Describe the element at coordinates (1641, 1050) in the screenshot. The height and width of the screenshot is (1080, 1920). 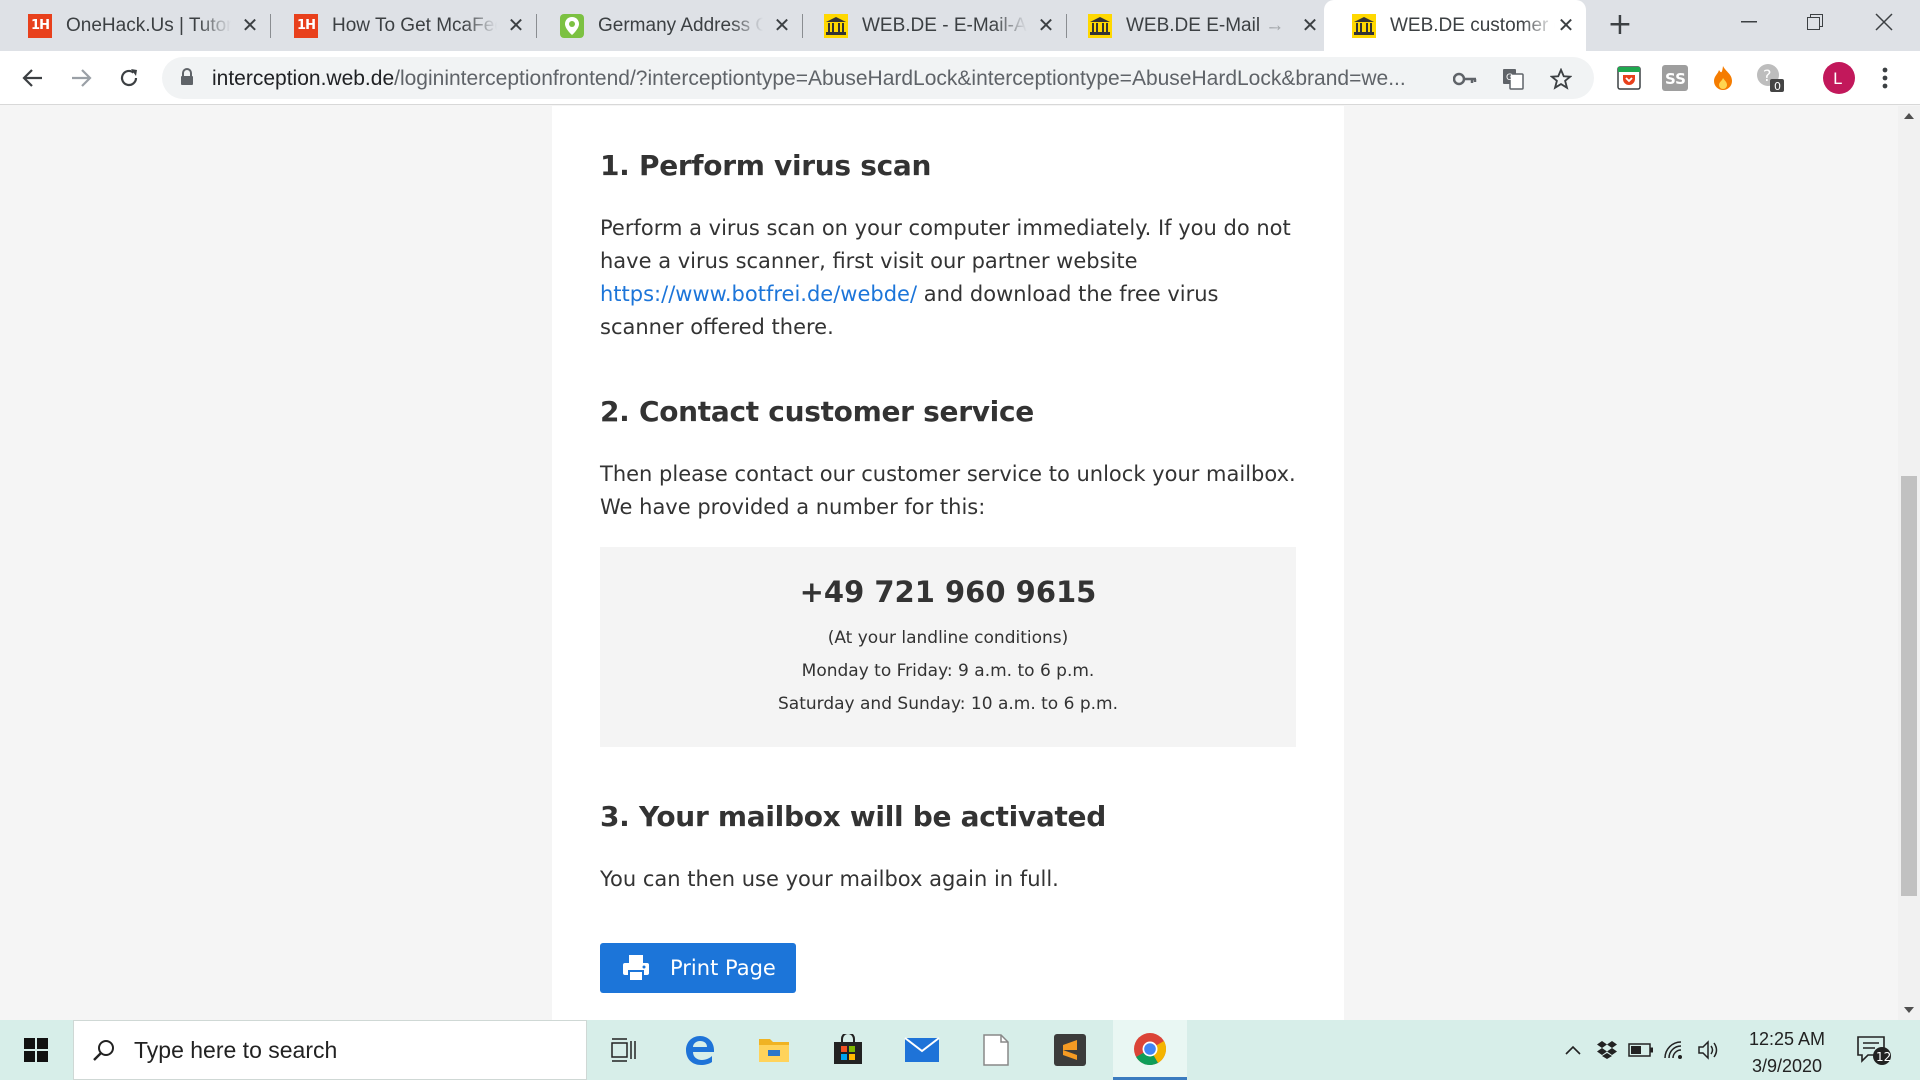
I see `battery-icon` at that location.